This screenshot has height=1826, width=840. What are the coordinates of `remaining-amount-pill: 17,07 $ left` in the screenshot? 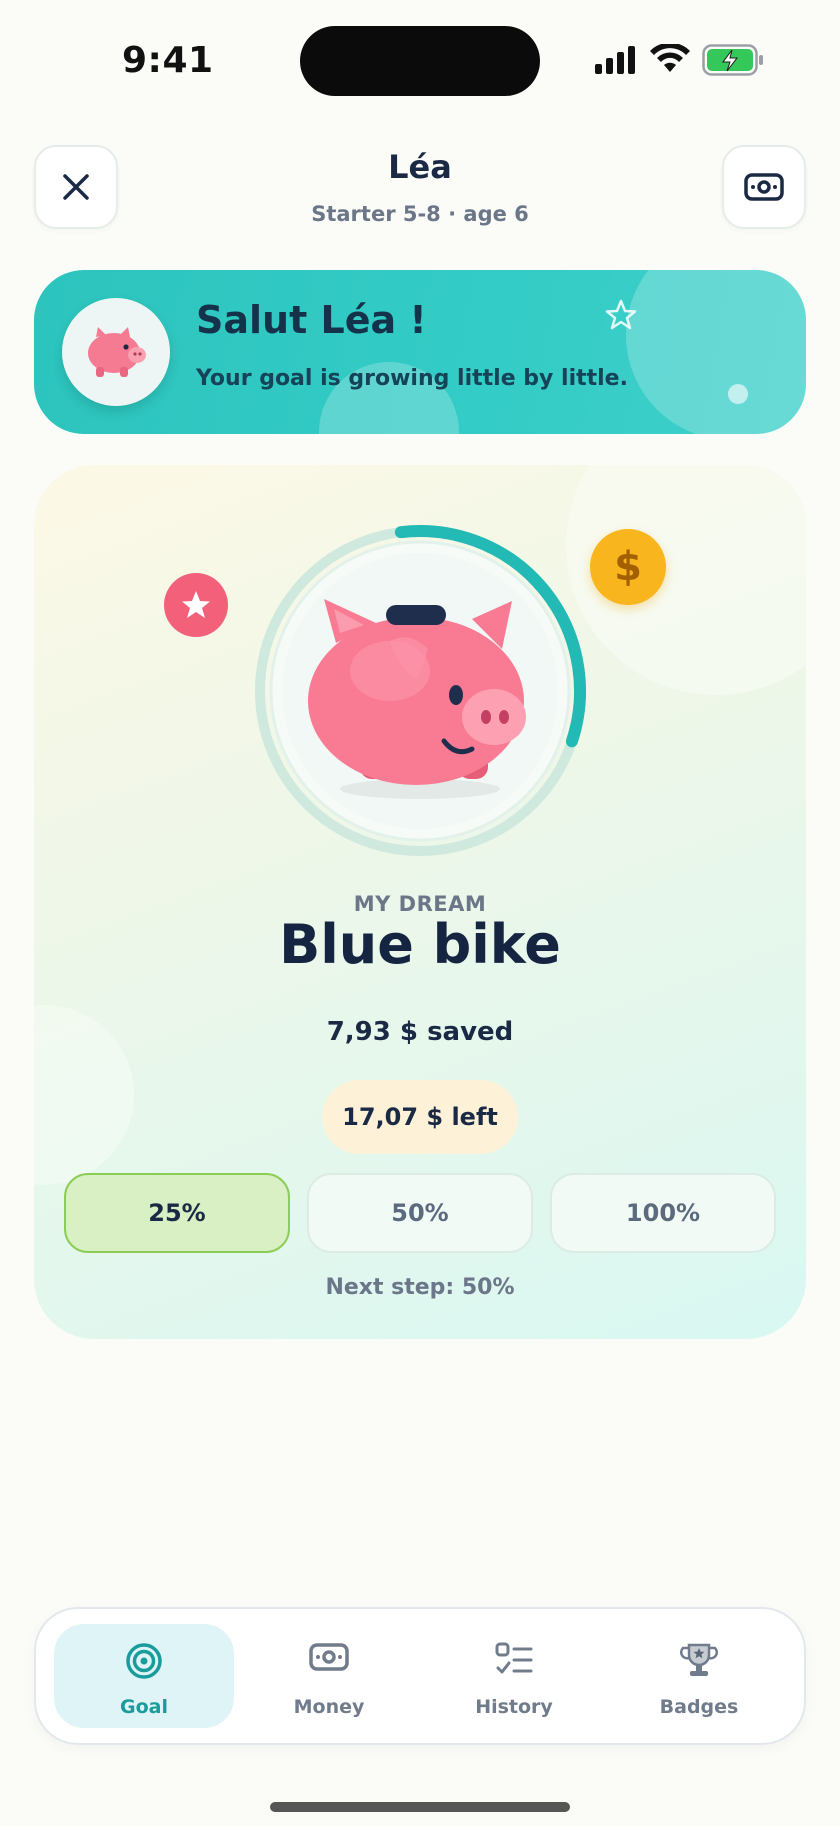 It's located at (420, 1117).